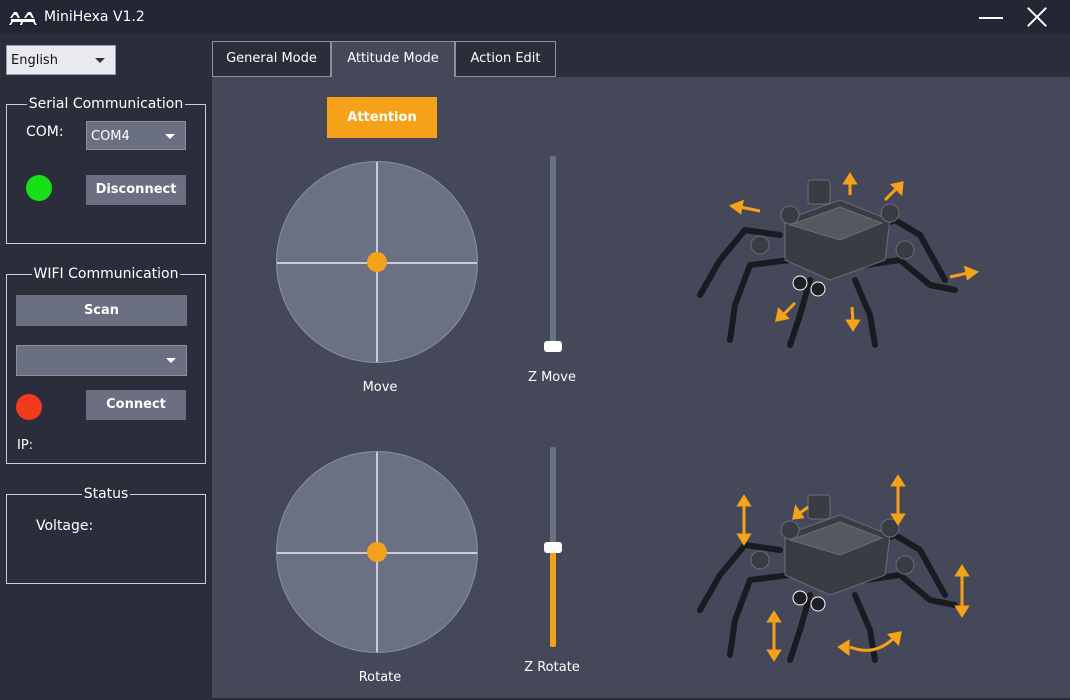 The width and height of the screenshot is (1070, 700). Describe the element at coordinates (552, 377) in the screenshot. I see `z-move-label: Z Move` at that location.